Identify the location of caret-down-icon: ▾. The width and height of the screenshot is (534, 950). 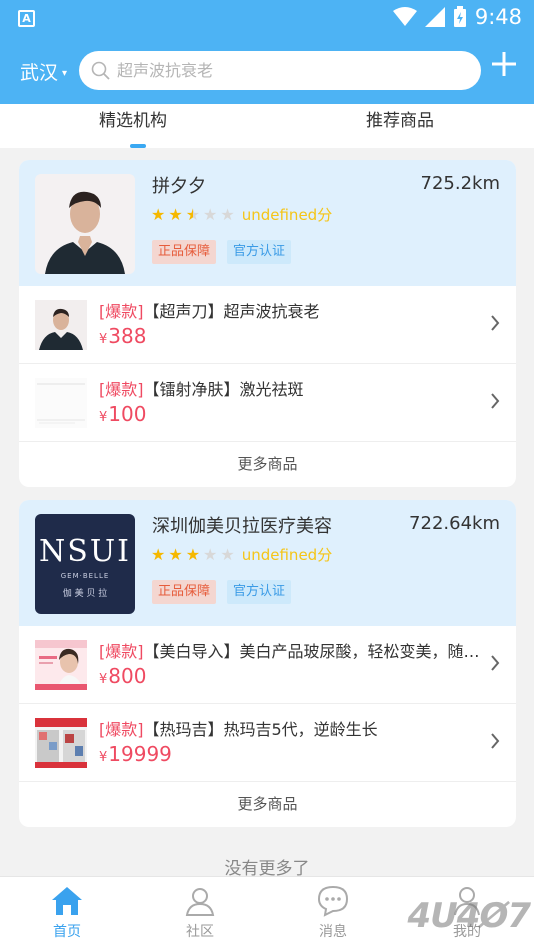
(65, 73).